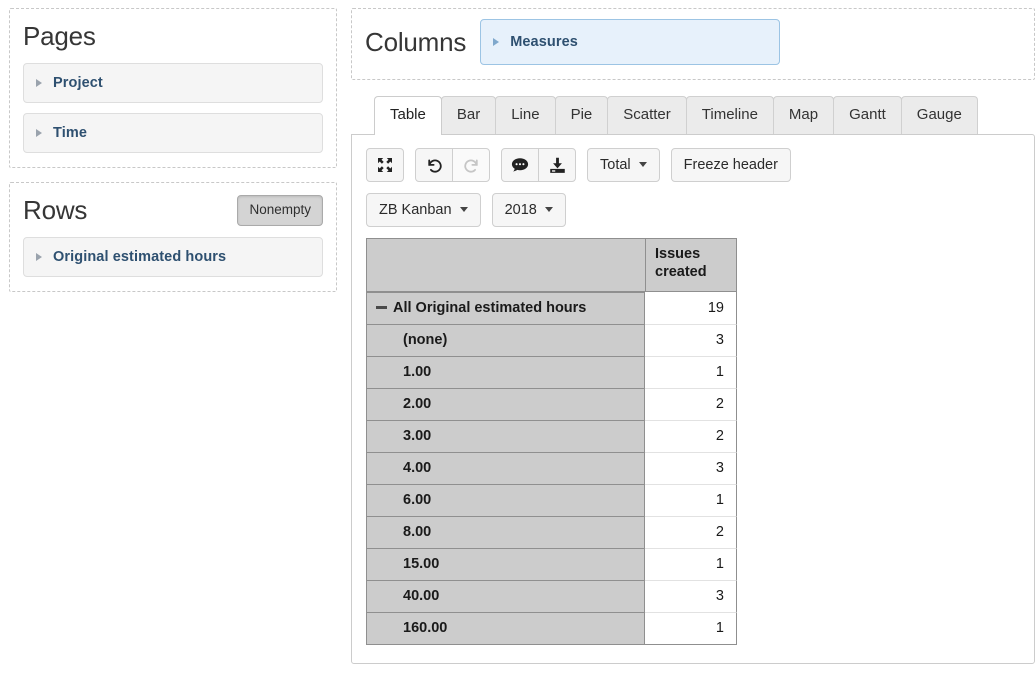  What do you see at coordinates (173, 210) in the screenshot?
I see `rows-panel-header: Rows Nonempty` at bounding box center [173, 210].